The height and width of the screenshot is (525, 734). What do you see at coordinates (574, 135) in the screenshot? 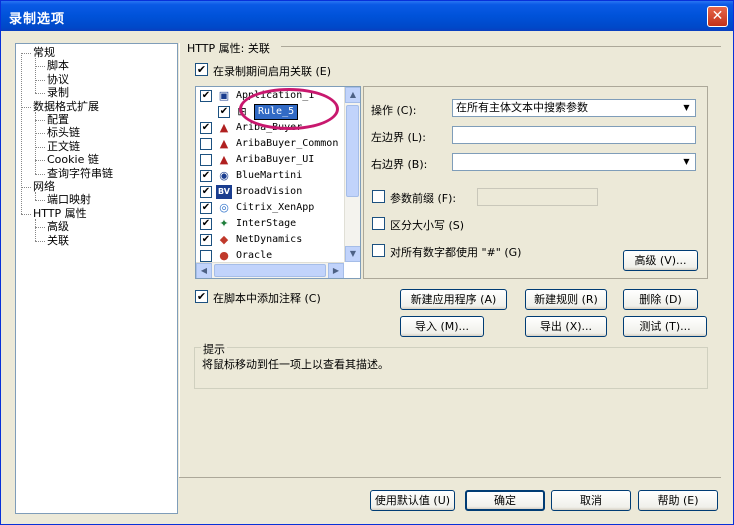
I see `left-boundary-input` at bounding box center [574, 135].